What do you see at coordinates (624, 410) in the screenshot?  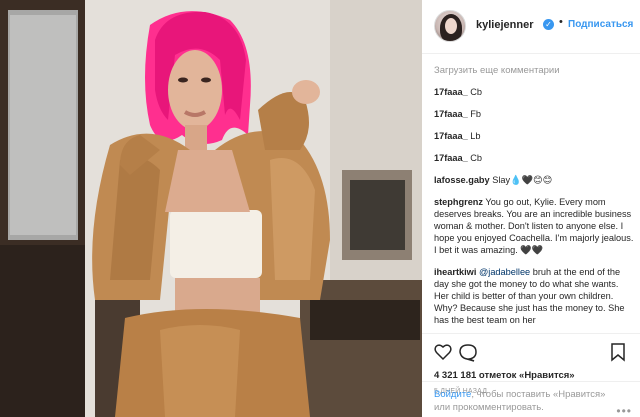 I see `more-icon: •••` at bounding box center [624, 410].